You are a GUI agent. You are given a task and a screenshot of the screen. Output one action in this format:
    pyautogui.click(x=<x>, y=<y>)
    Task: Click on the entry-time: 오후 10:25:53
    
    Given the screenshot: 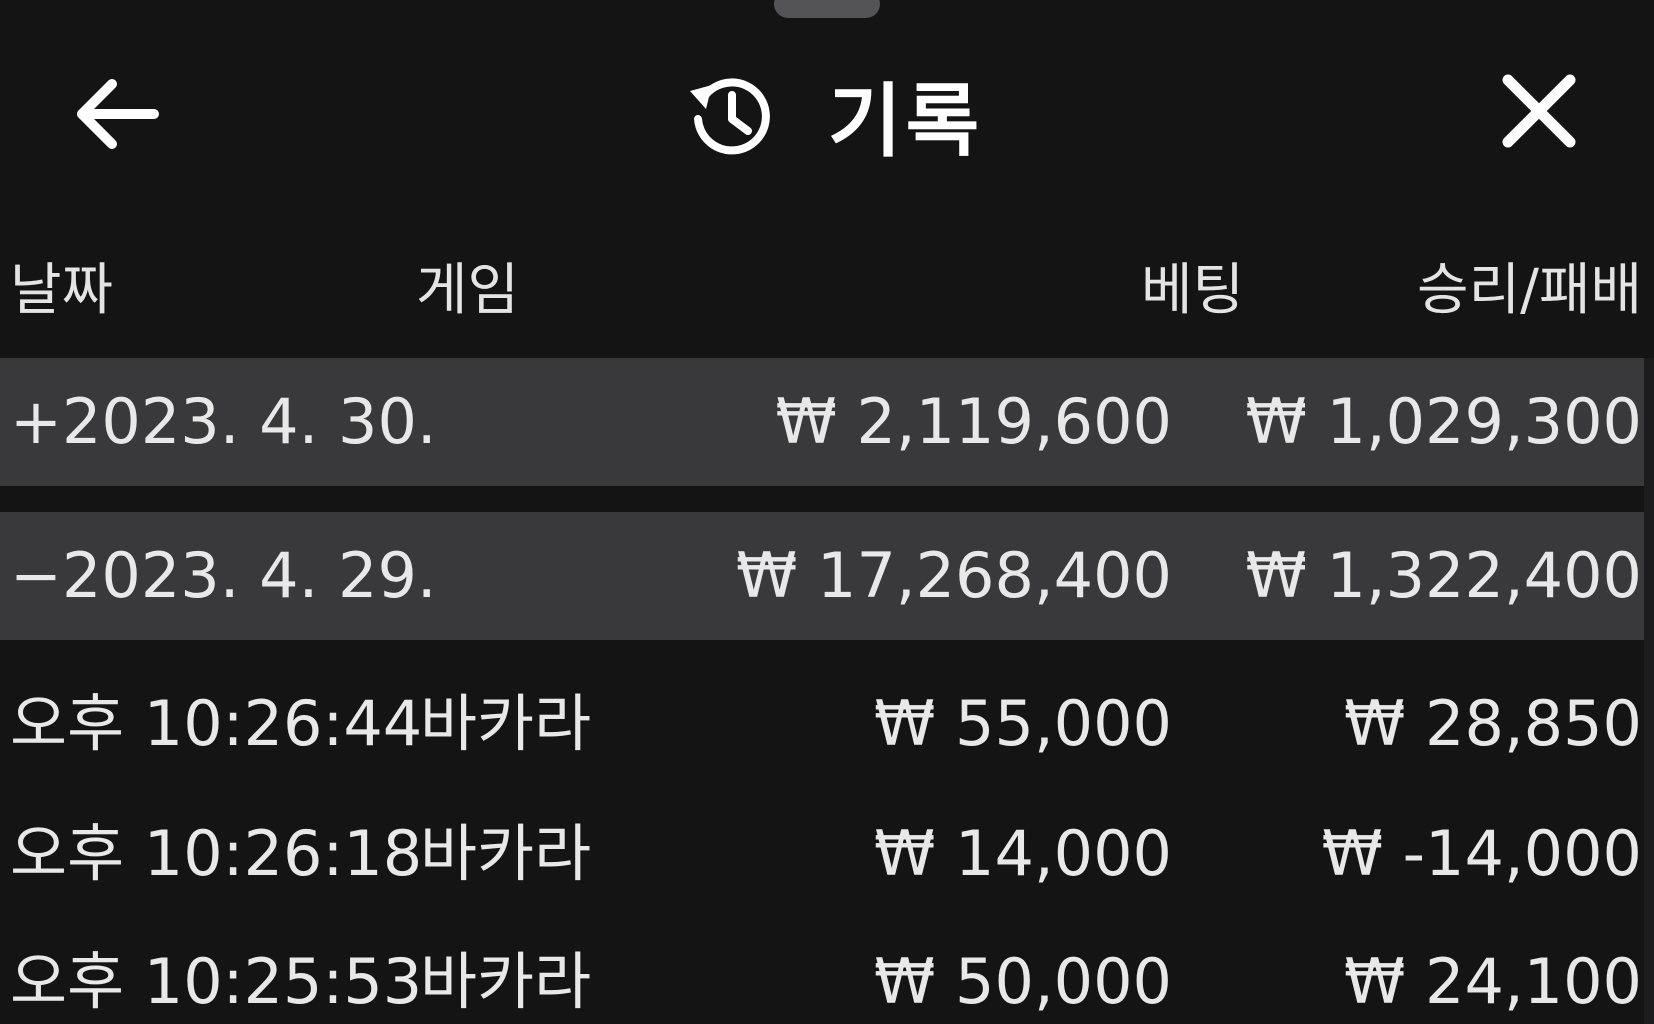 What is the action you would take?
    pyautogui.click(x=216, y=981)
    